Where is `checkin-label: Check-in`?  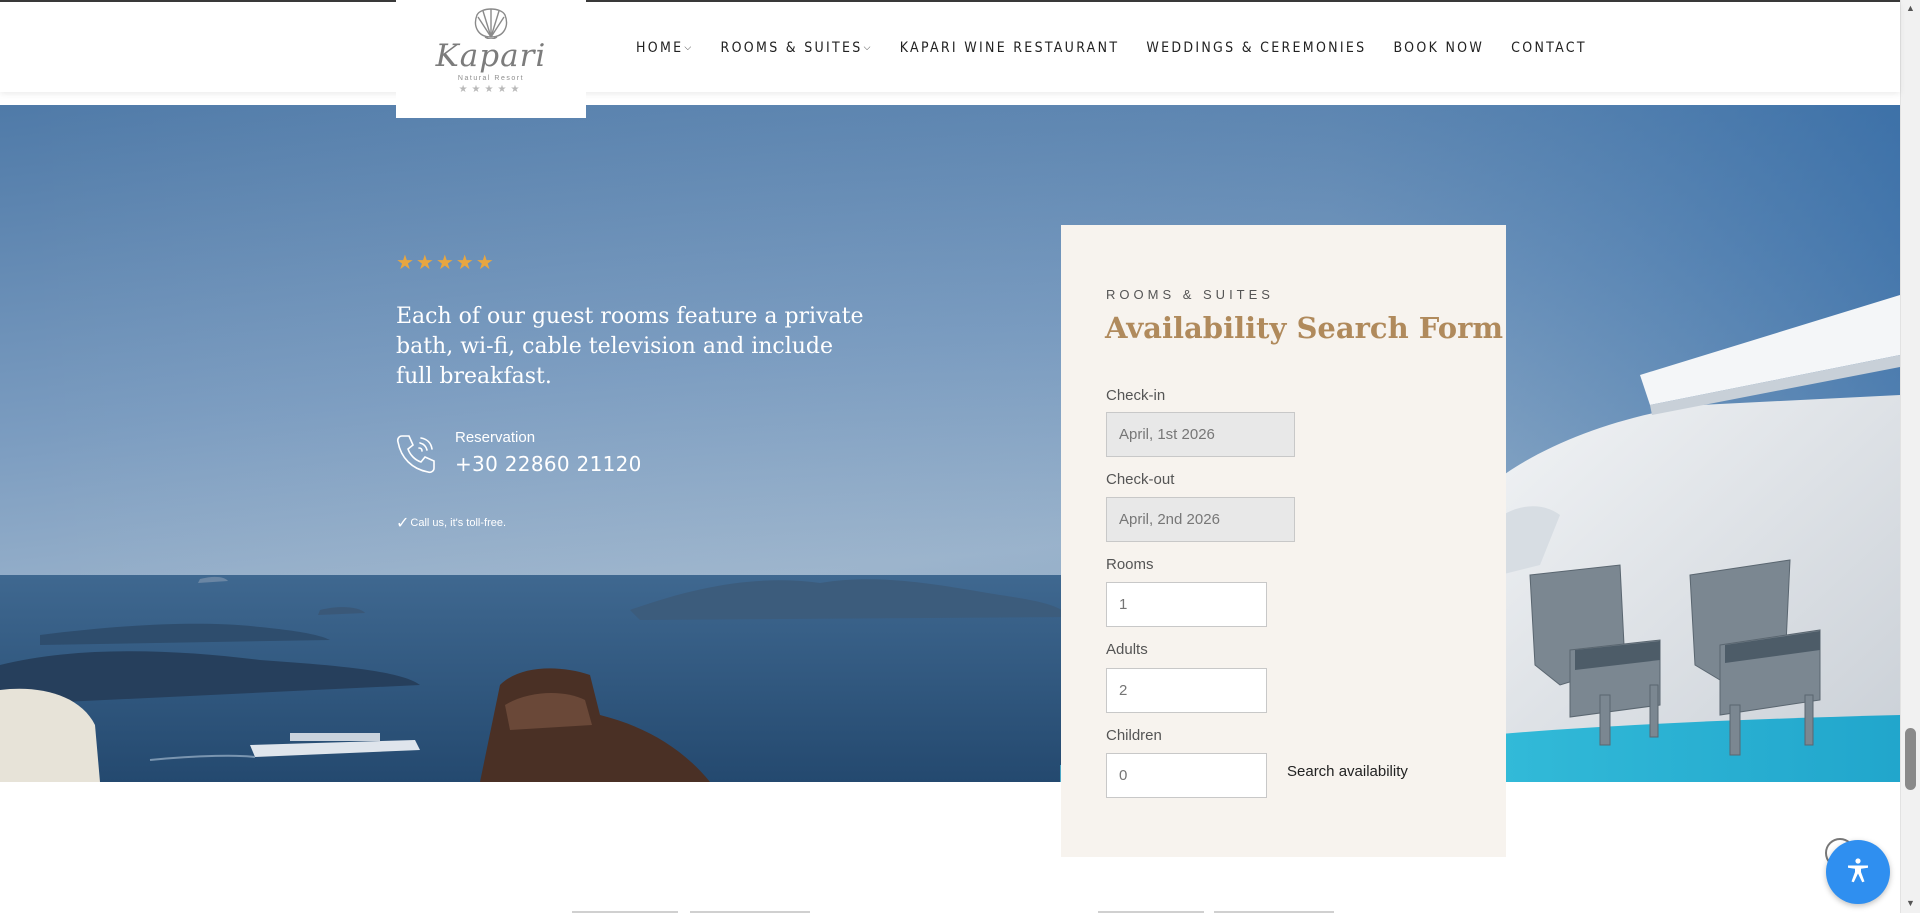 checkin-label: Check-in is located at coordinates (1136, 395).